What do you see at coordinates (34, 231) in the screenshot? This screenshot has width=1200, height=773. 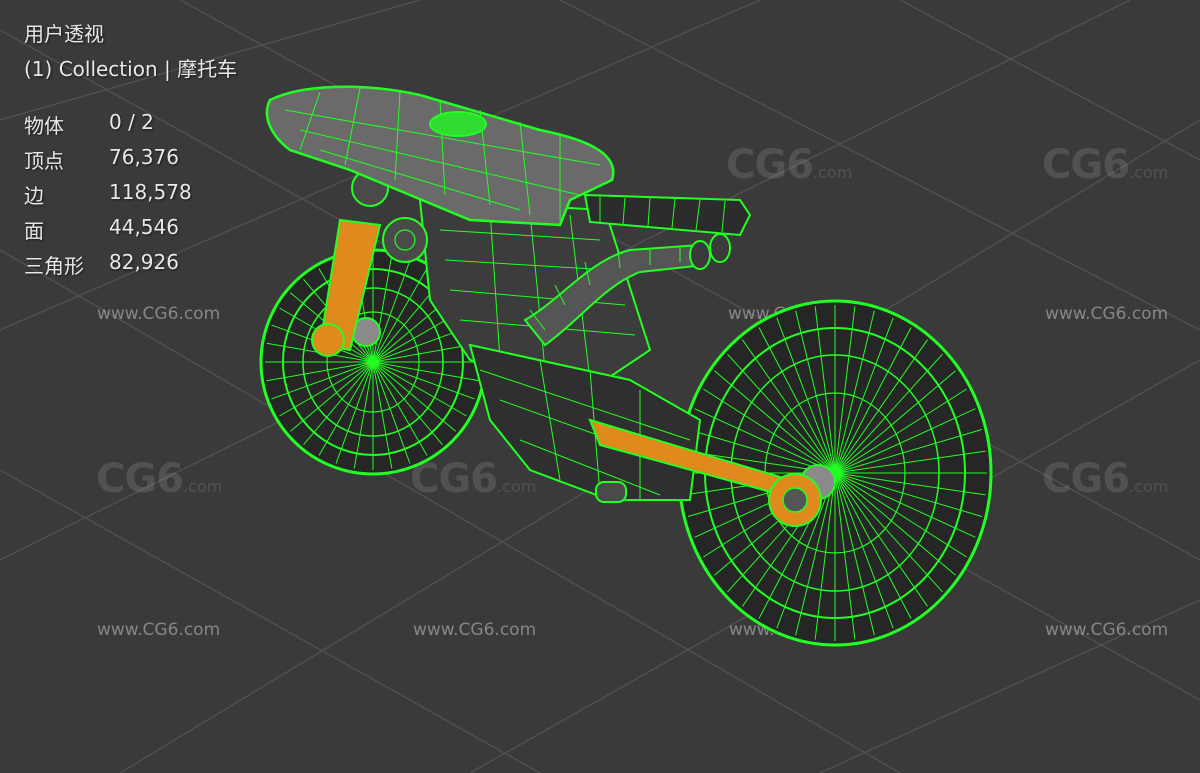 I see `stat-label: 面` at bounding box center [34, 231].